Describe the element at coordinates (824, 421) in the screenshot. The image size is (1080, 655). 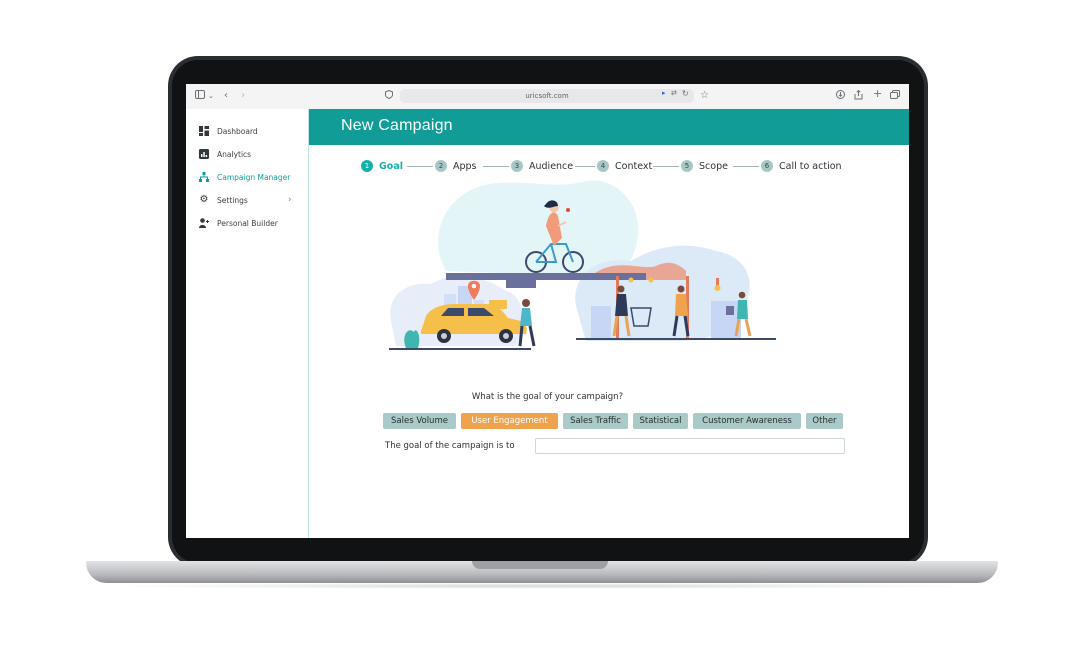
I see `option-other: Other` at that location.